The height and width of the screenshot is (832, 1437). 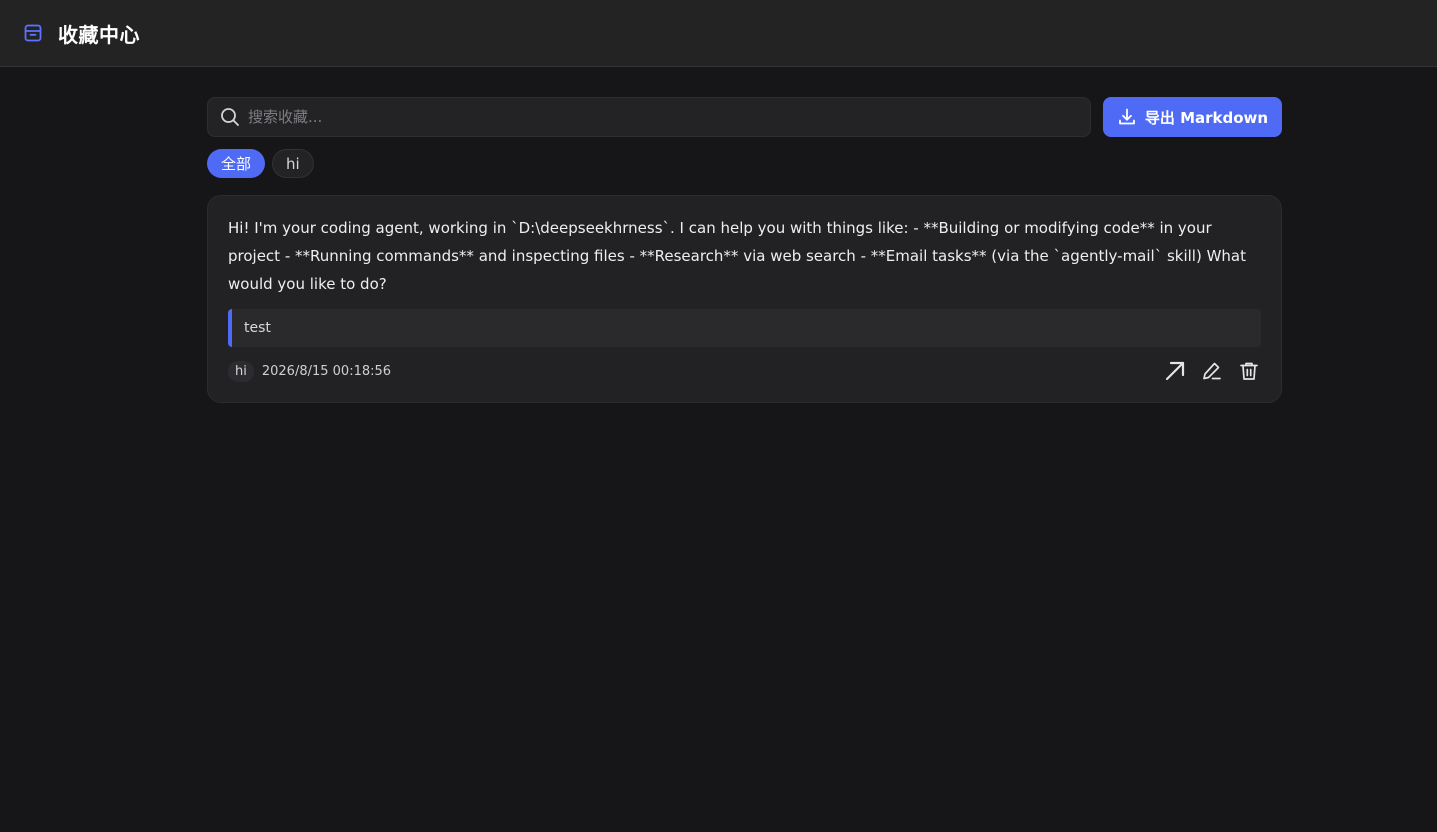 I want to click on favorite-note-text: test, so click(x=257, y=328).